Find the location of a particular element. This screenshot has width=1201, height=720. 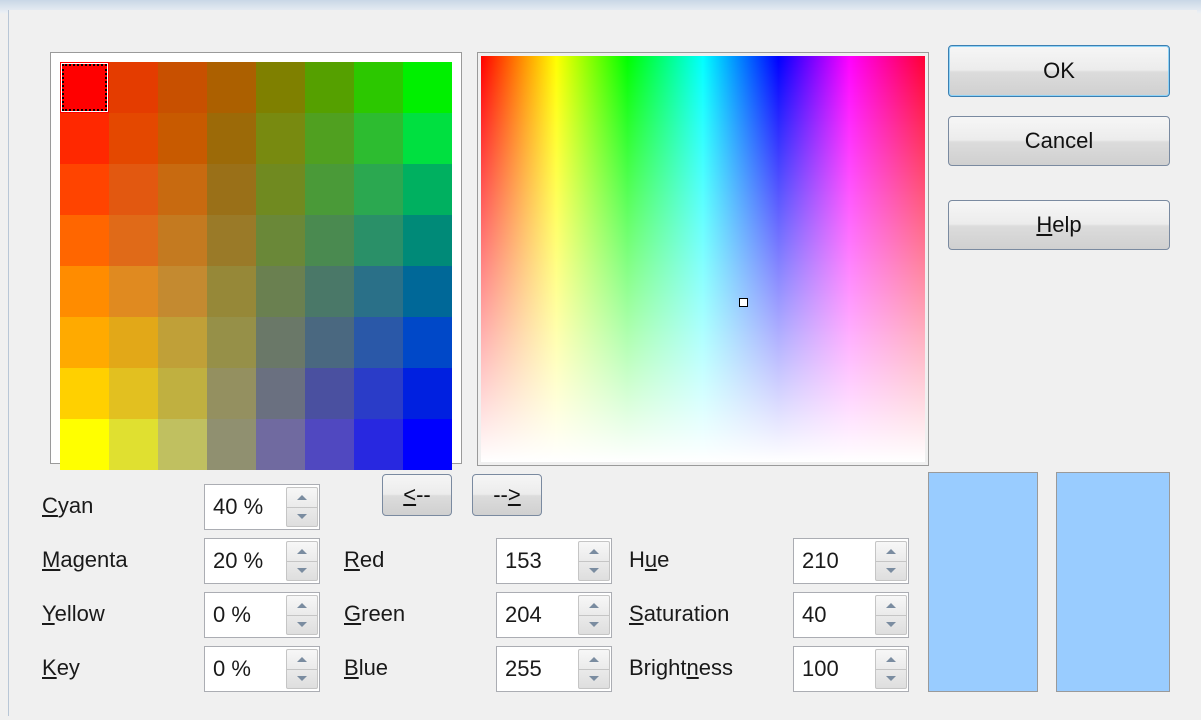

ok-label: OK is located at coordinates (1059, 70).